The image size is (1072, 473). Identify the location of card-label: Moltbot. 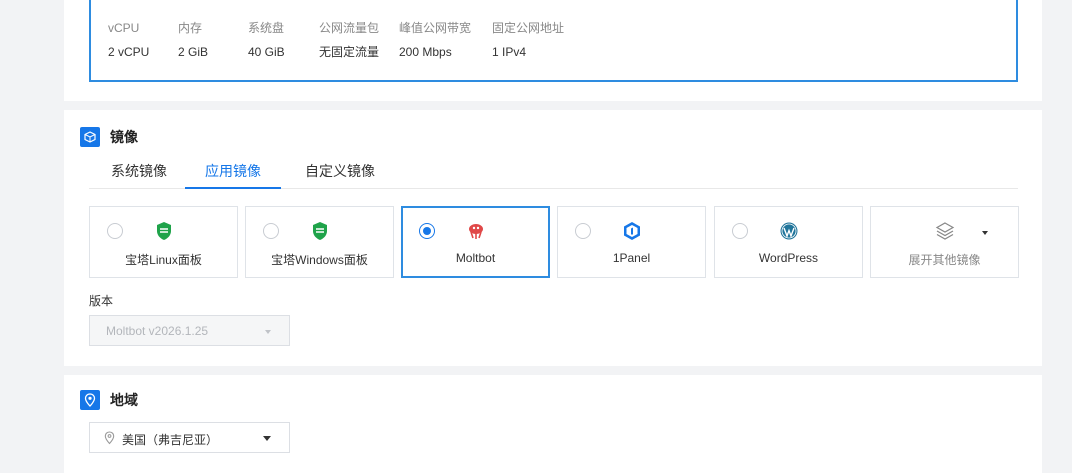
(475, 258).